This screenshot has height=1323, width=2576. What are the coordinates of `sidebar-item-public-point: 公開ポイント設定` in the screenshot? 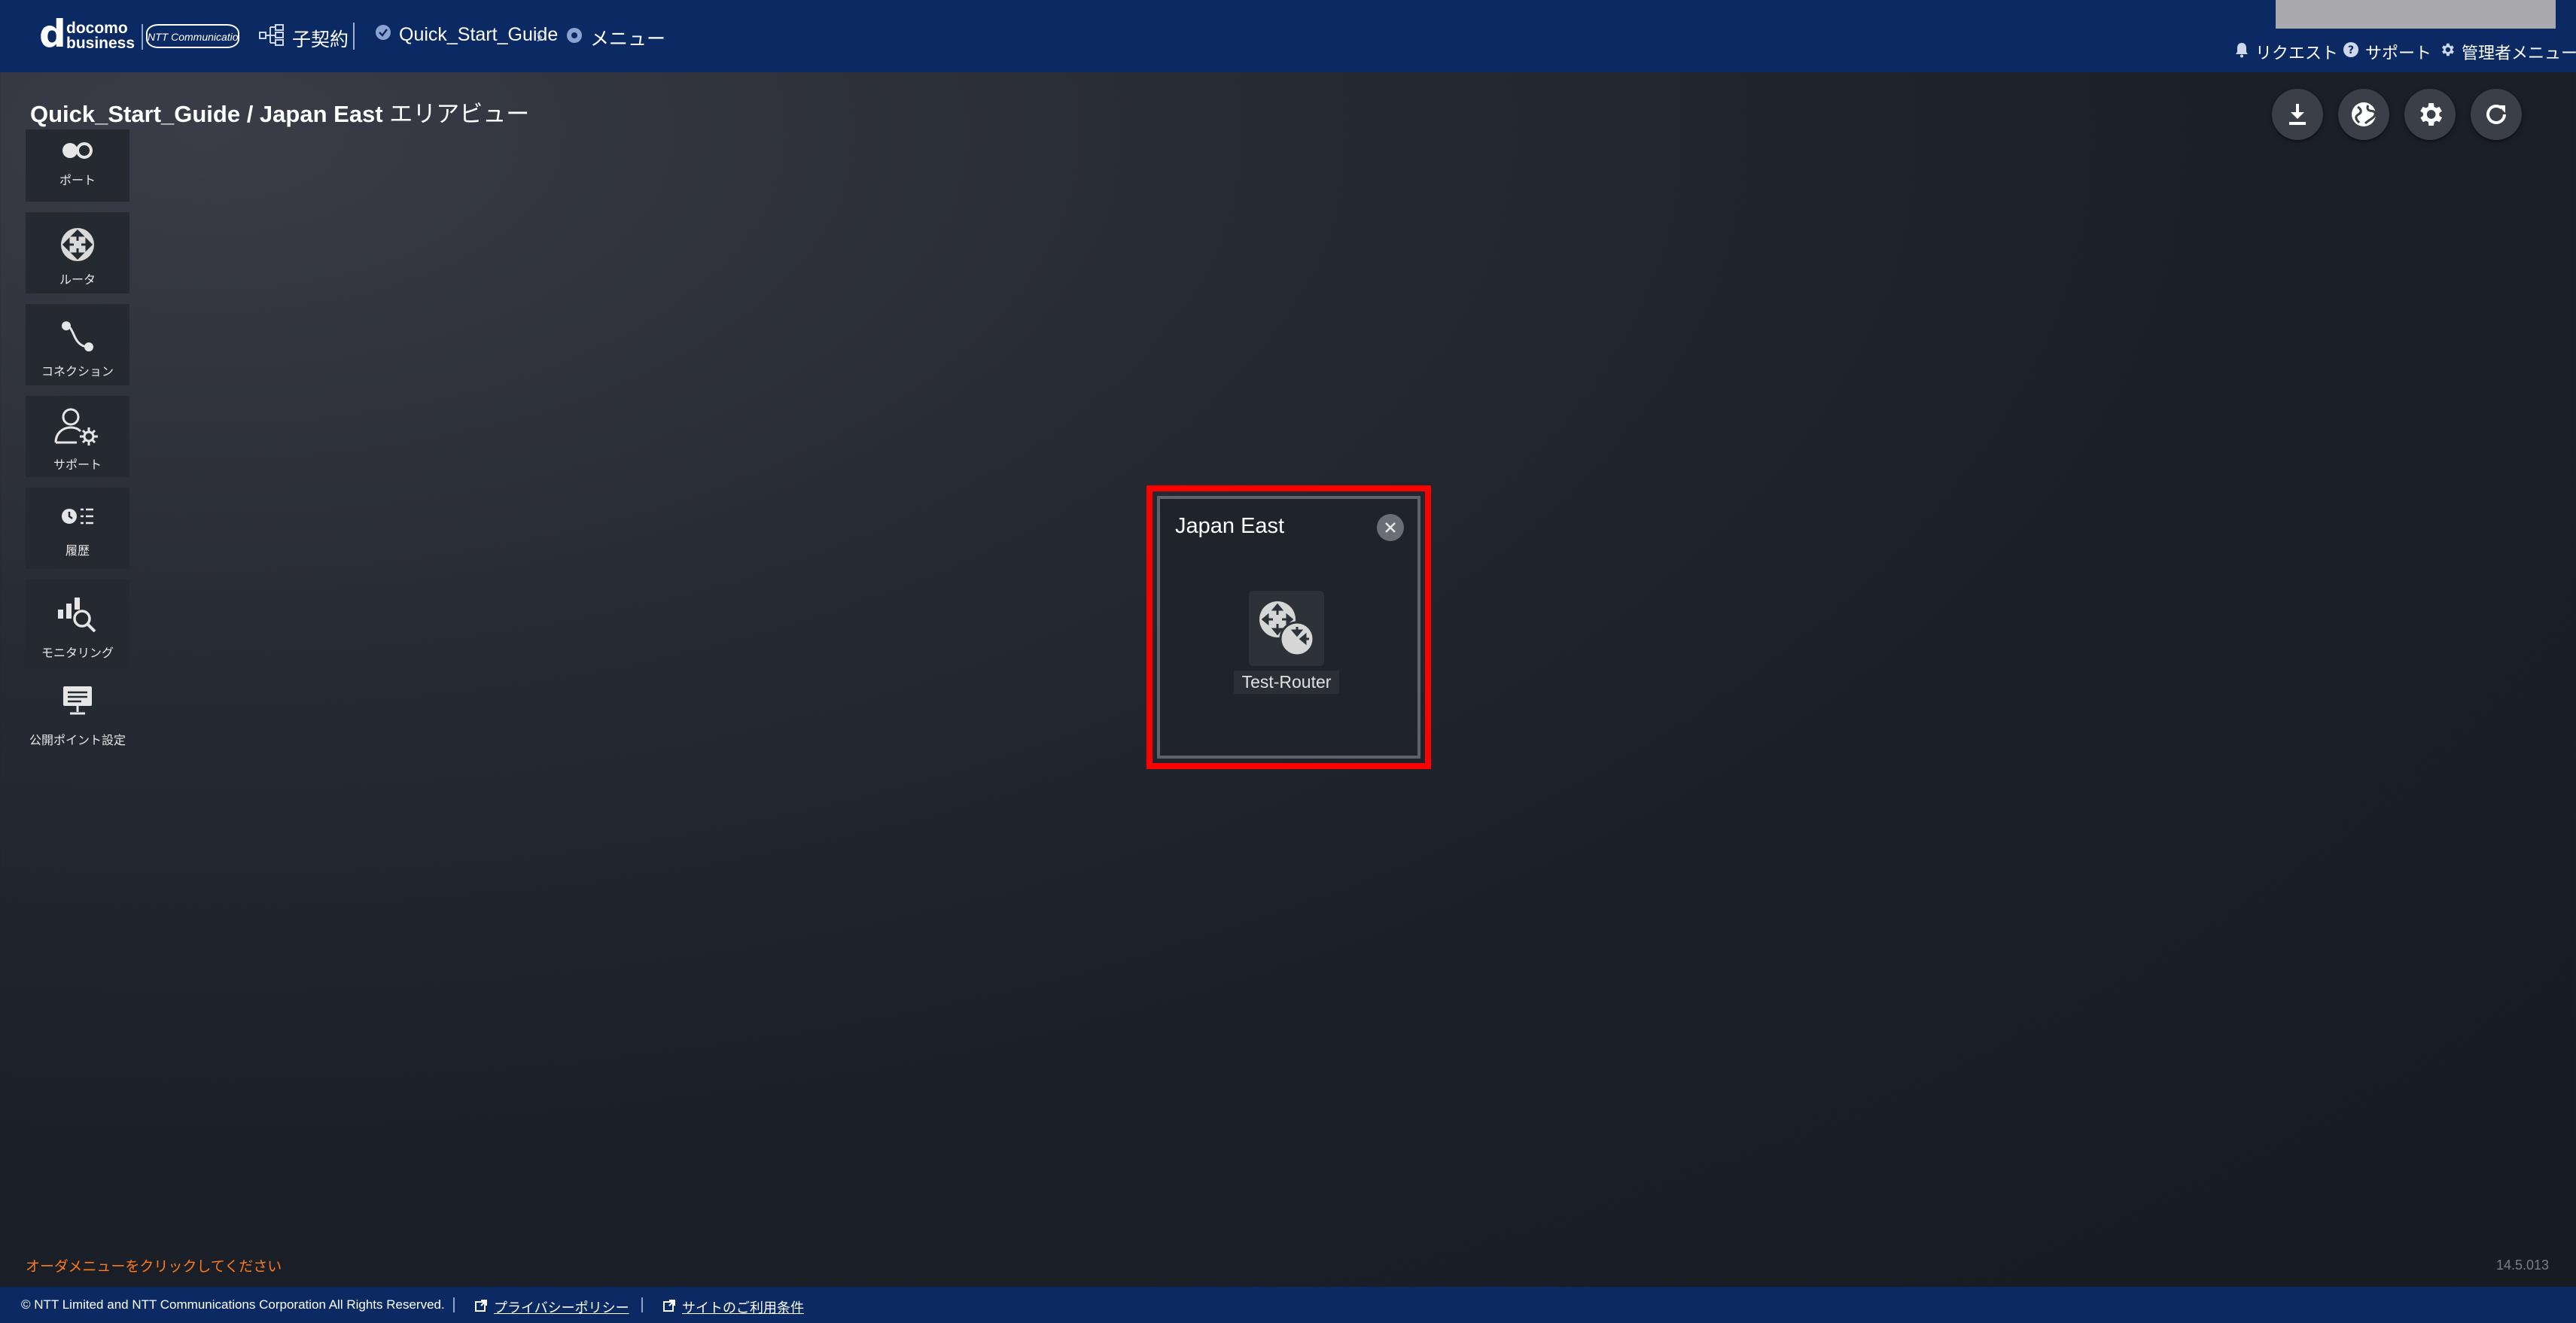 It's located at (77, 716).